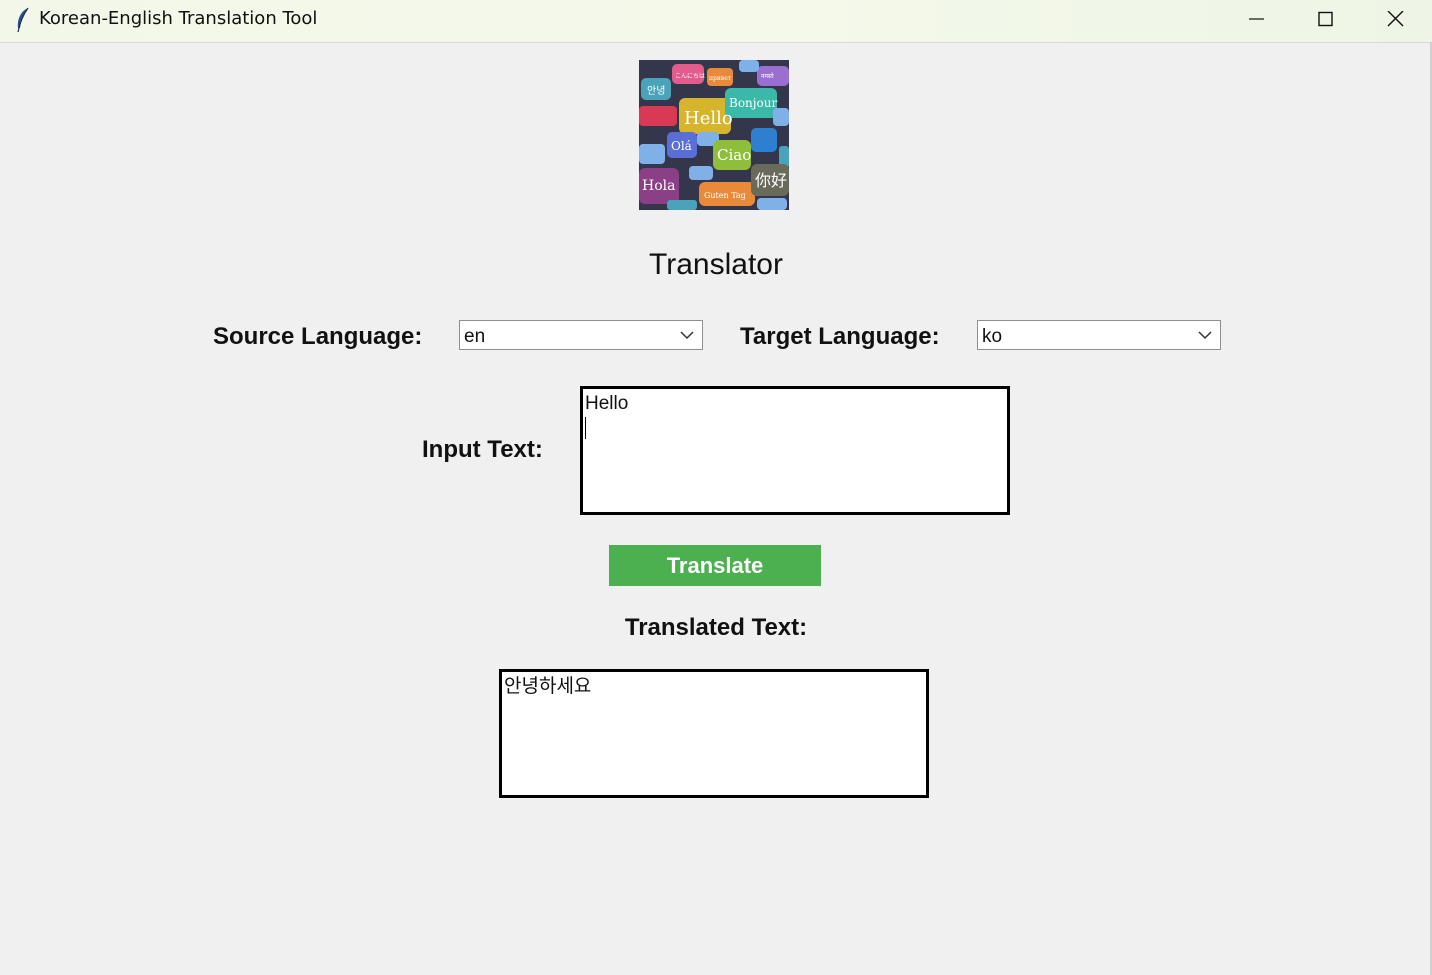 Image resolution: width=1432 pixels, height=975 pixels. What do you see at coordinates (681, 146) in the screenshot?
I see `svg-text: Olá` at bounding box center [681, 146].